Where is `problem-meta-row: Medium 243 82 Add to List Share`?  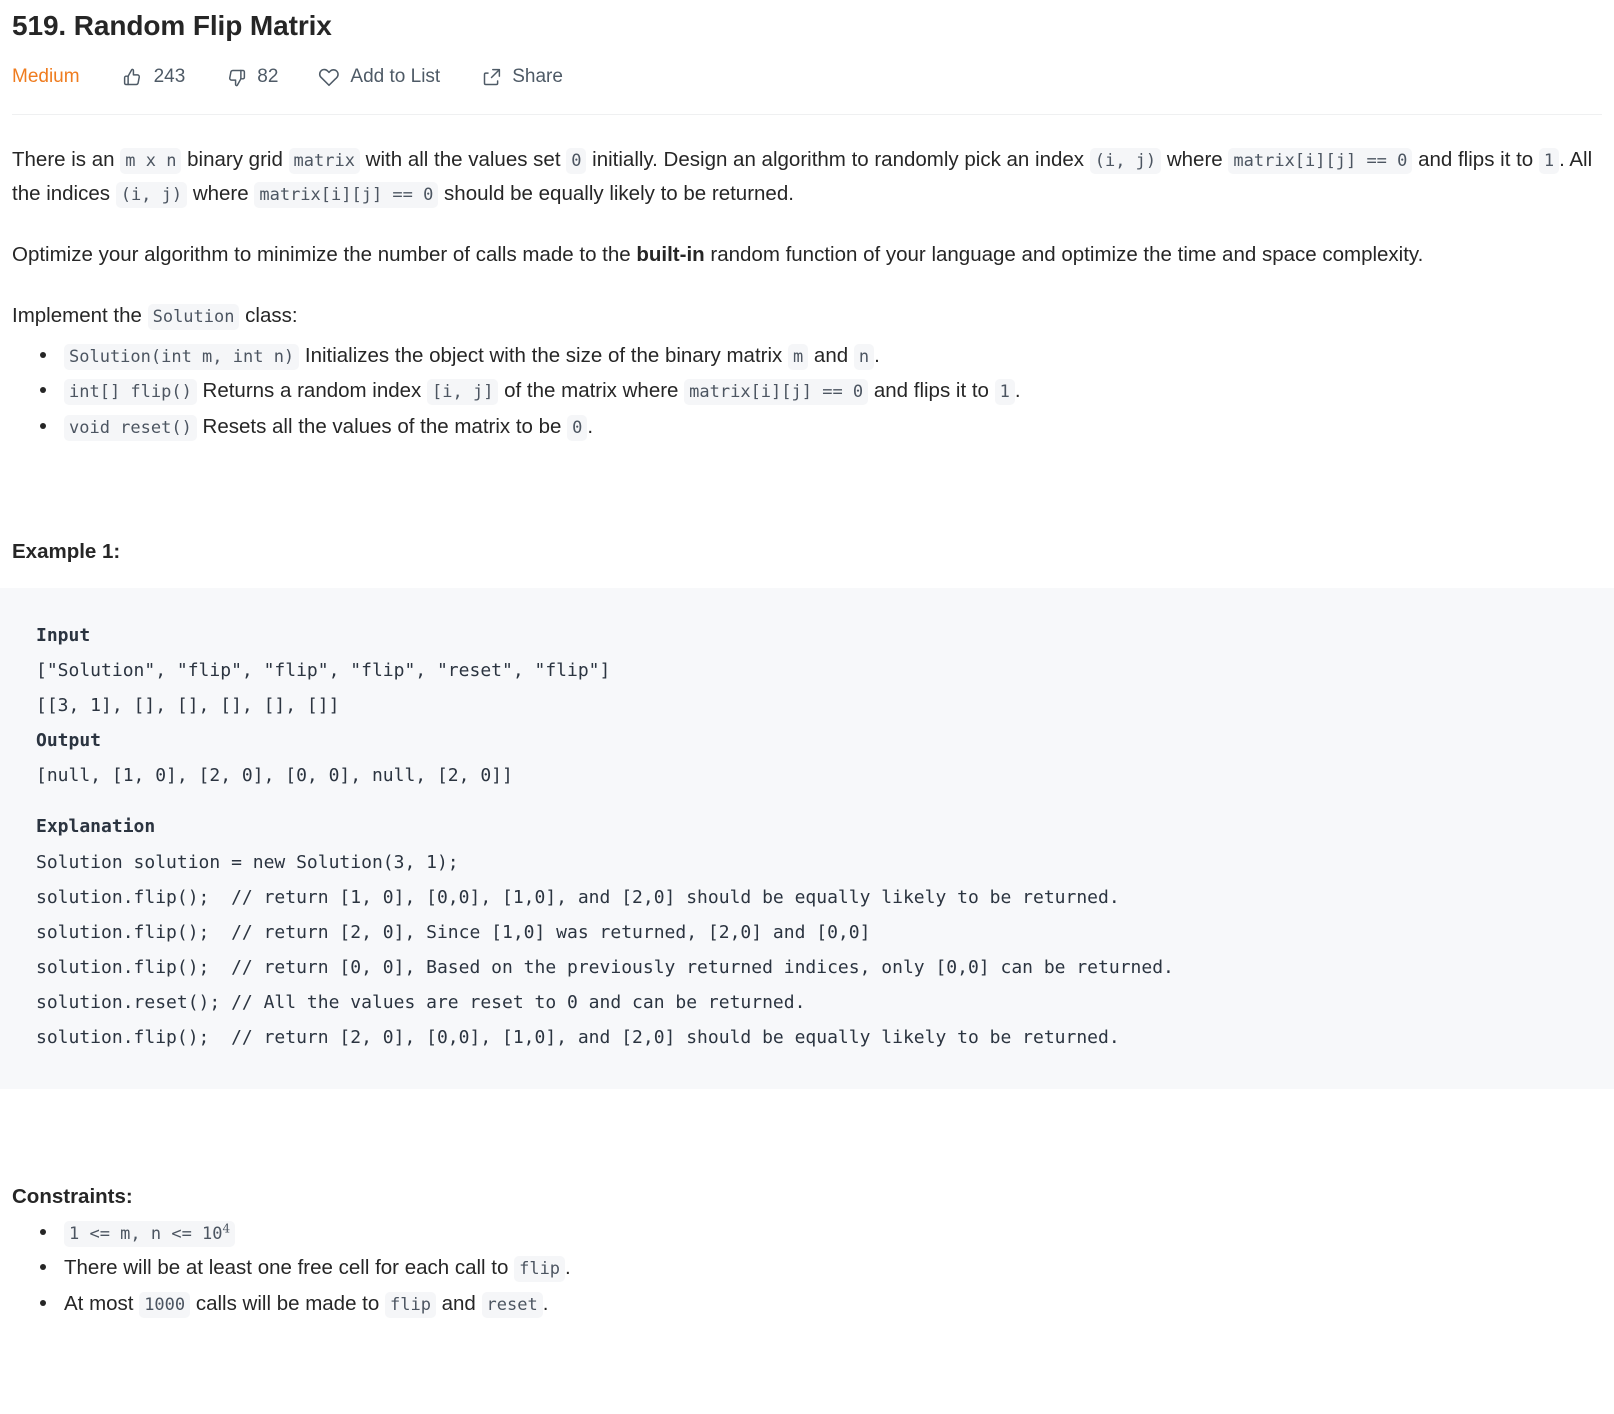 problem-meta-row: Medium 243 82 Add to List Share is located at coordinates (807, 66).